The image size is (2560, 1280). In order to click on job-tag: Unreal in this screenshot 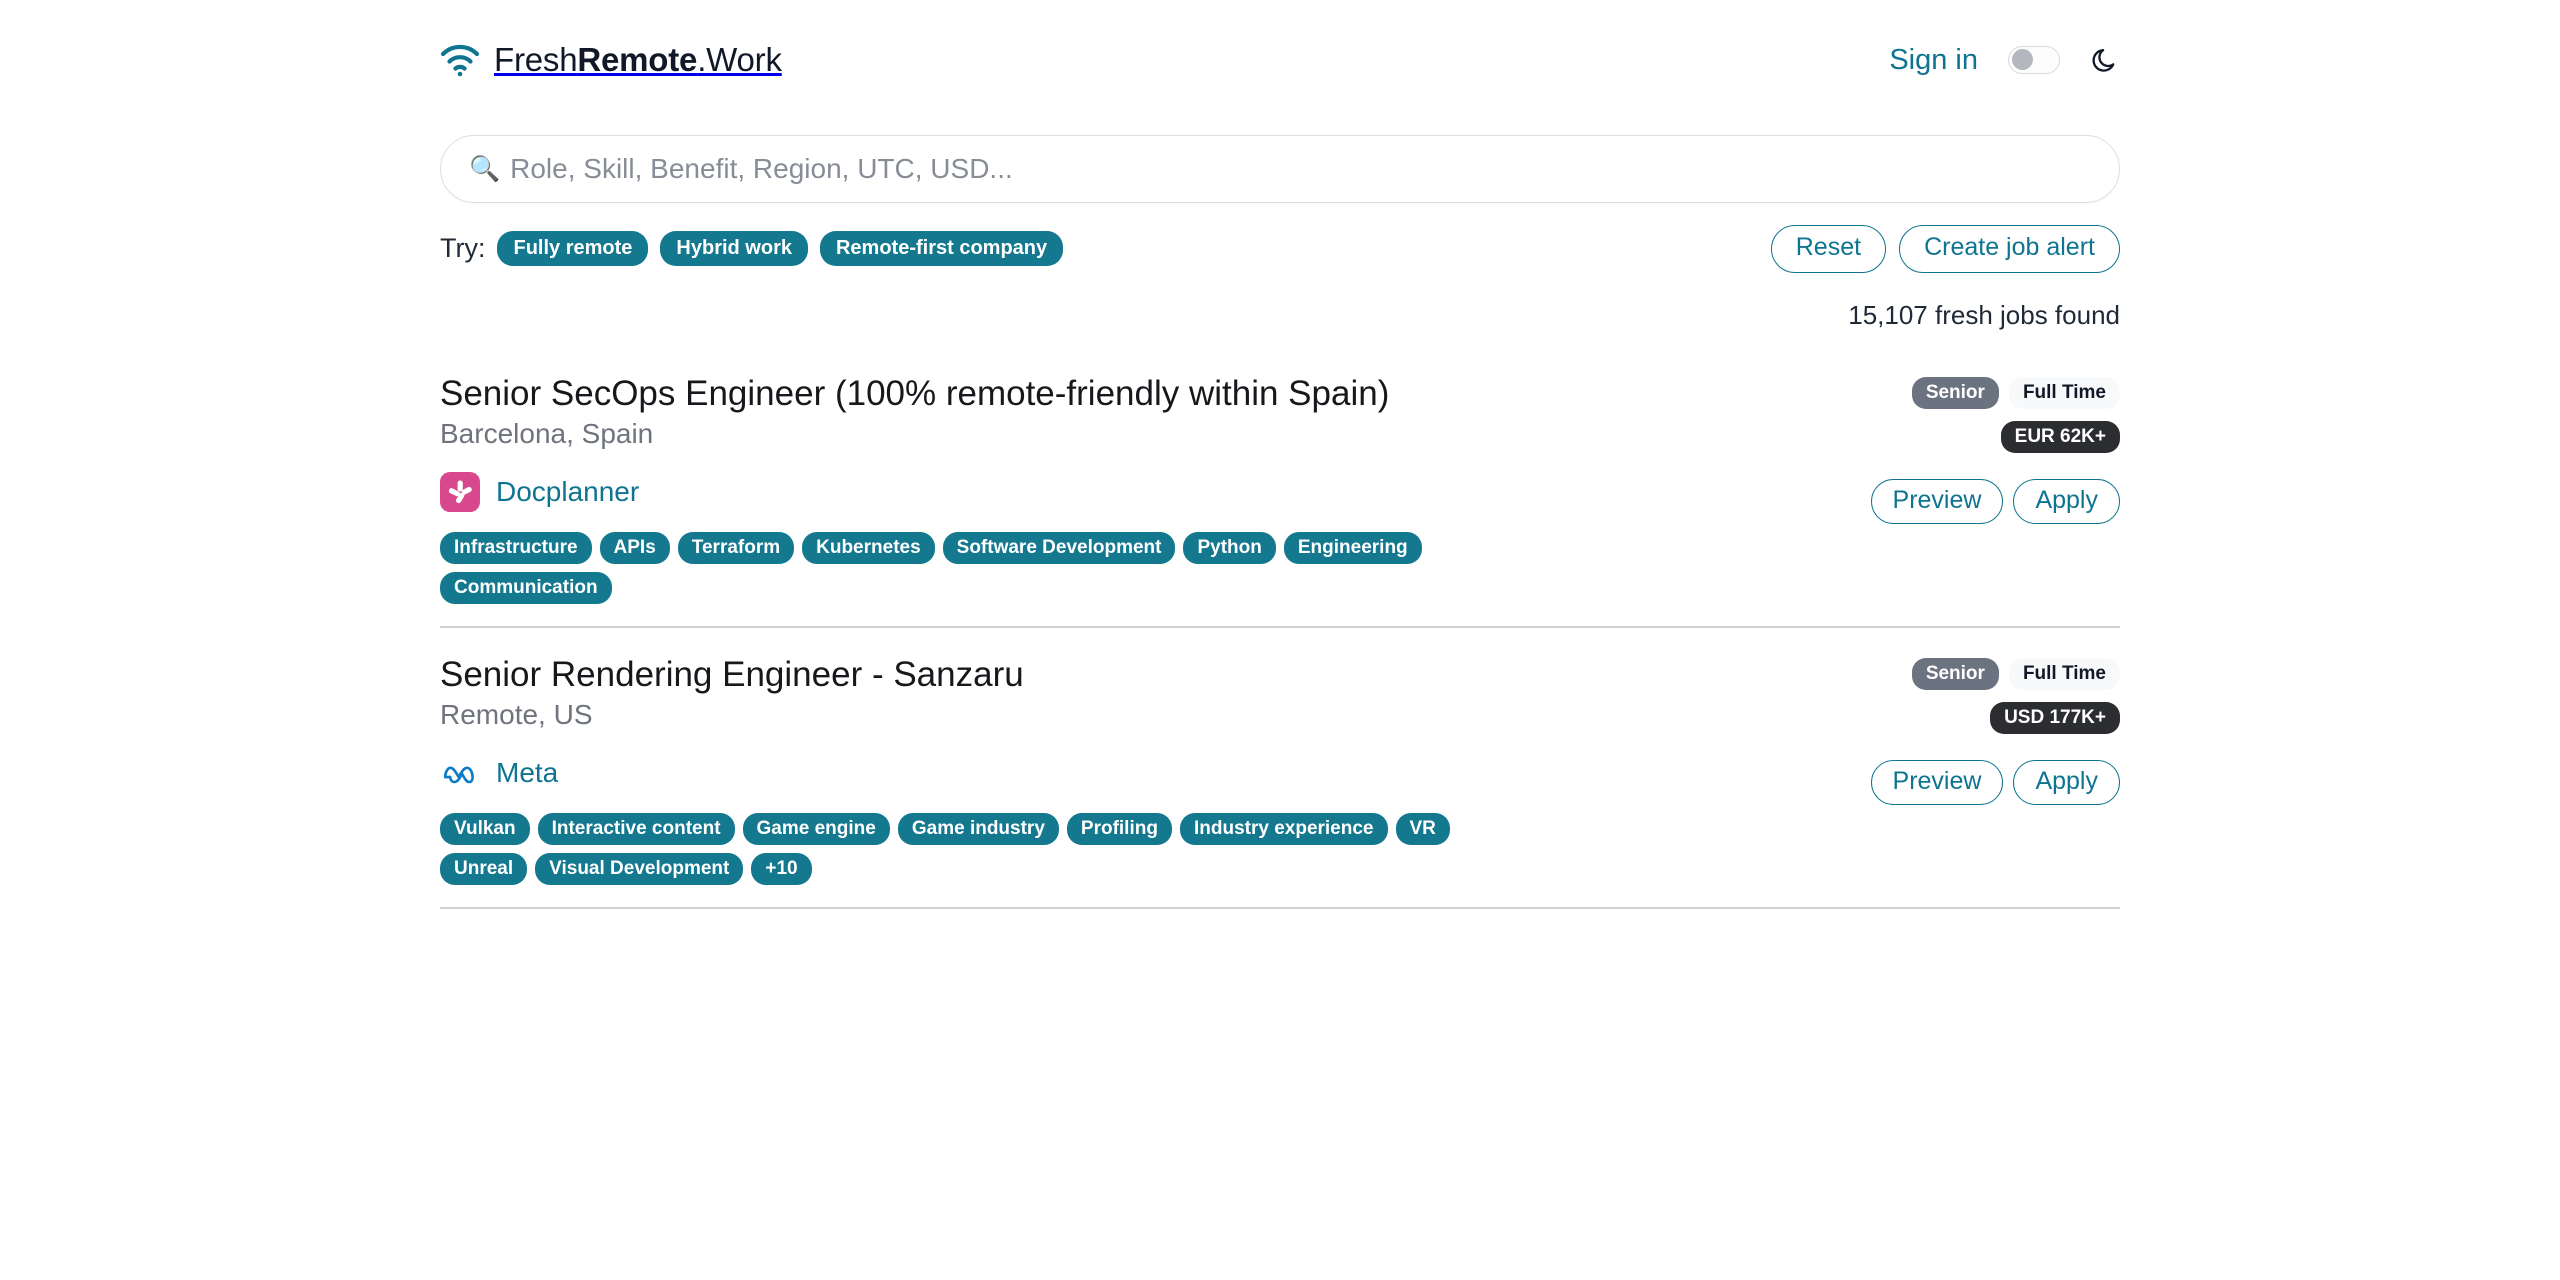, I will do `click(484, 869)`.